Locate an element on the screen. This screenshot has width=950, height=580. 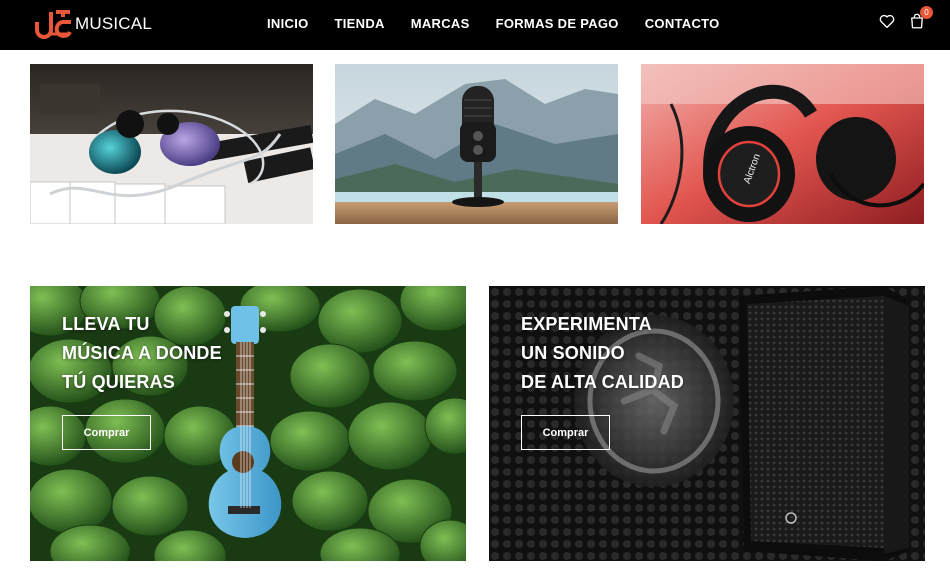
logo-mark-icon is located at coordinates (54, 24).